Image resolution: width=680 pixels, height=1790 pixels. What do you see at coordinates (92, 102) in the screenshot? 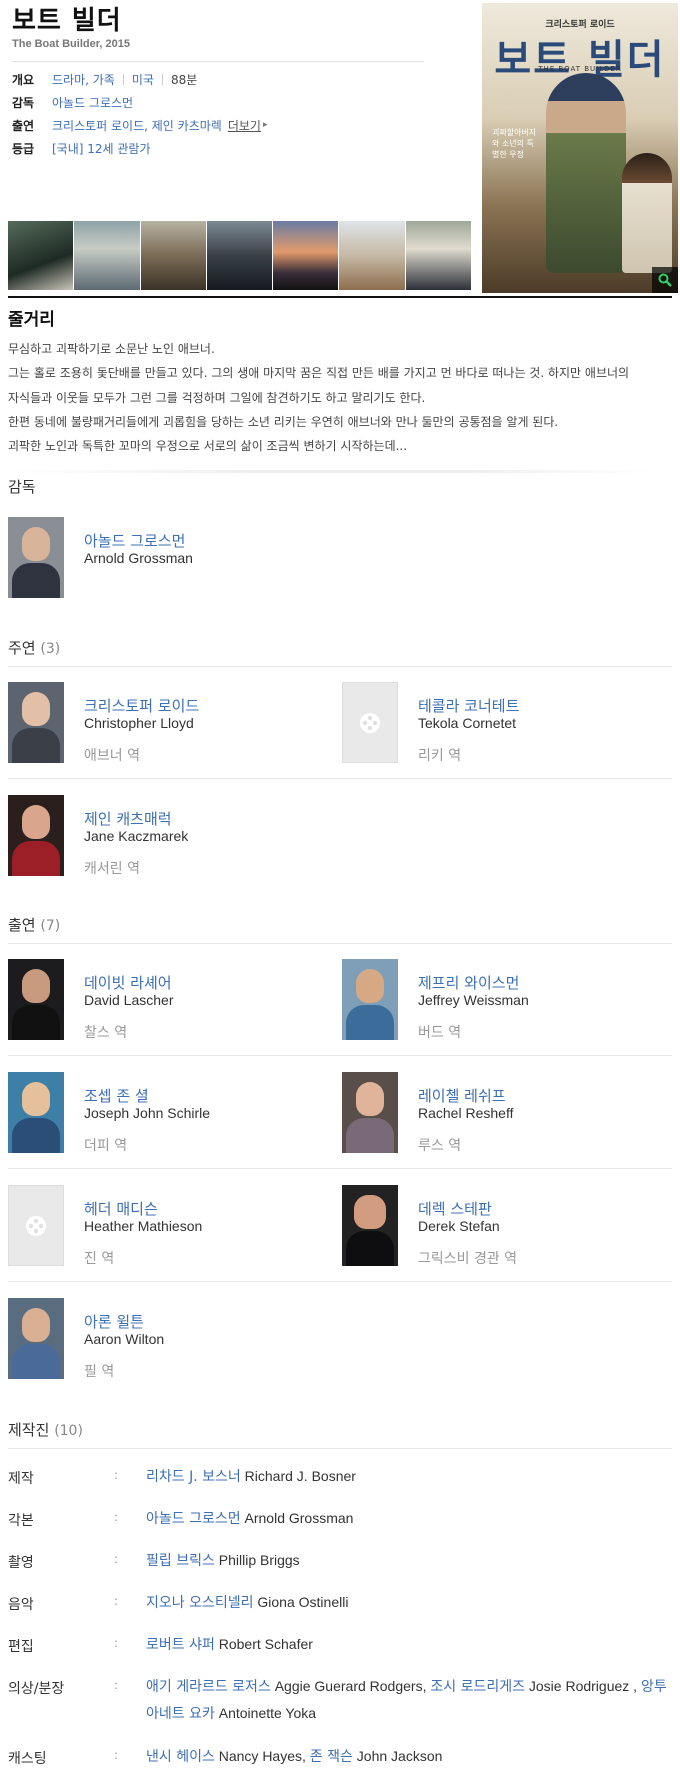
I see `director-link: 아놀드 그로스먼` at bounding box center [92, 102].